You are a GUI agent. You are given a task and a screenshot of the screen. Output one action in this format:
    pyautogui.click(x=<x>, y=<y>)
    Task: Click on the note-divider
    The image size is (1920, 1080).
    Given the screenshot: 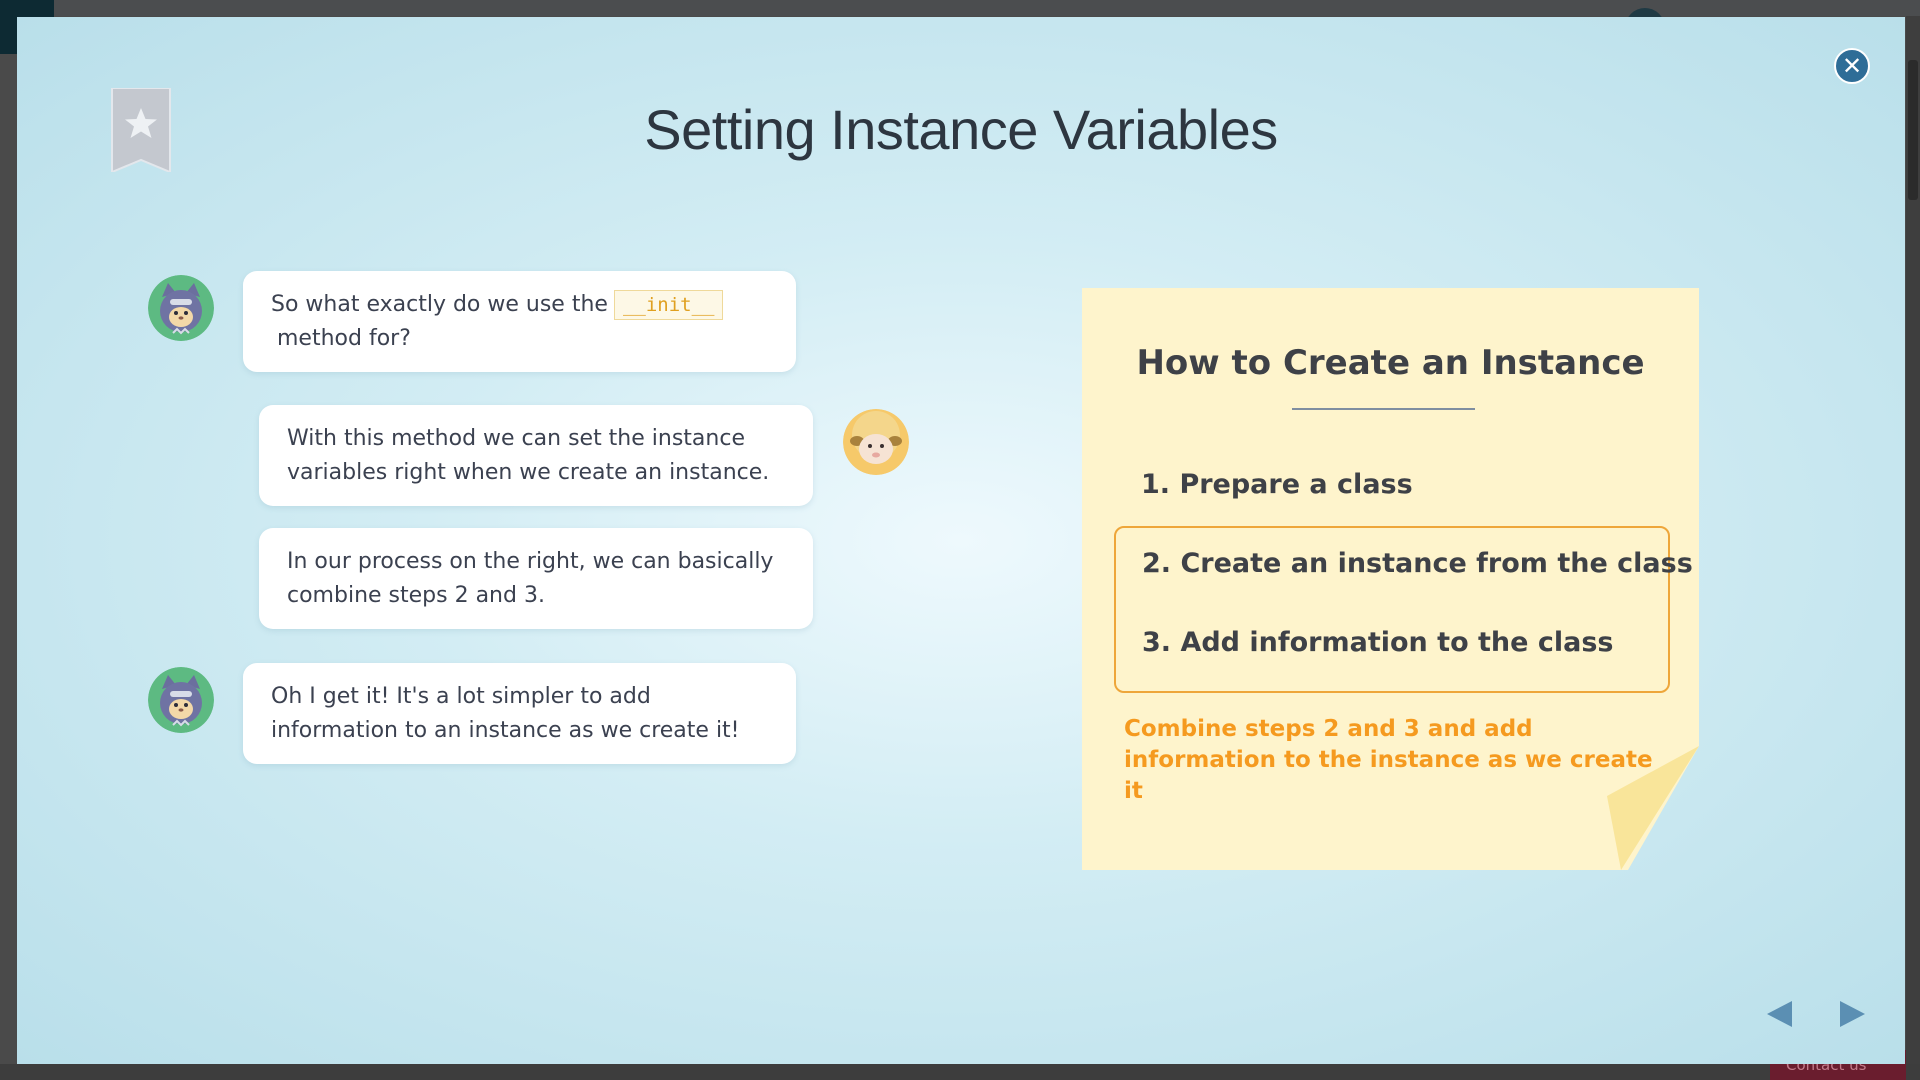 What is the action you would take?
    pyautogui.click(x=1383, y=409)
    